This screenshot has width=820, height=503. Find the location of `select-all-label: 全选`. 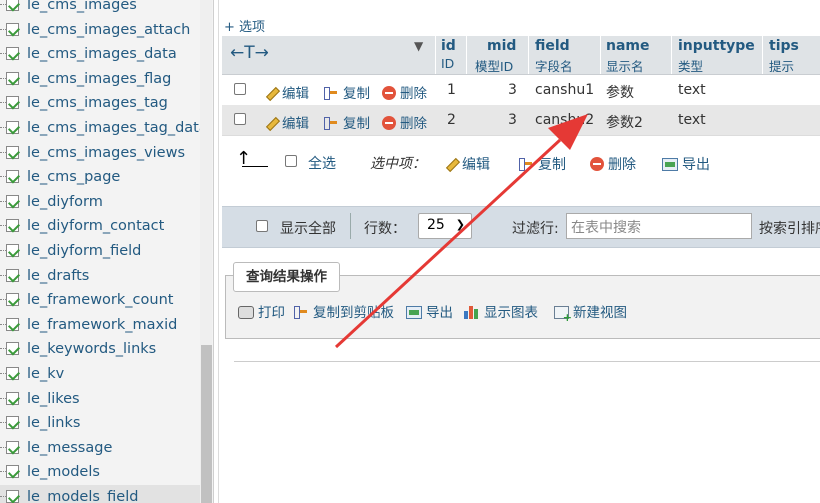

select-all-label: 全选 is located at coordinates (322, 163).